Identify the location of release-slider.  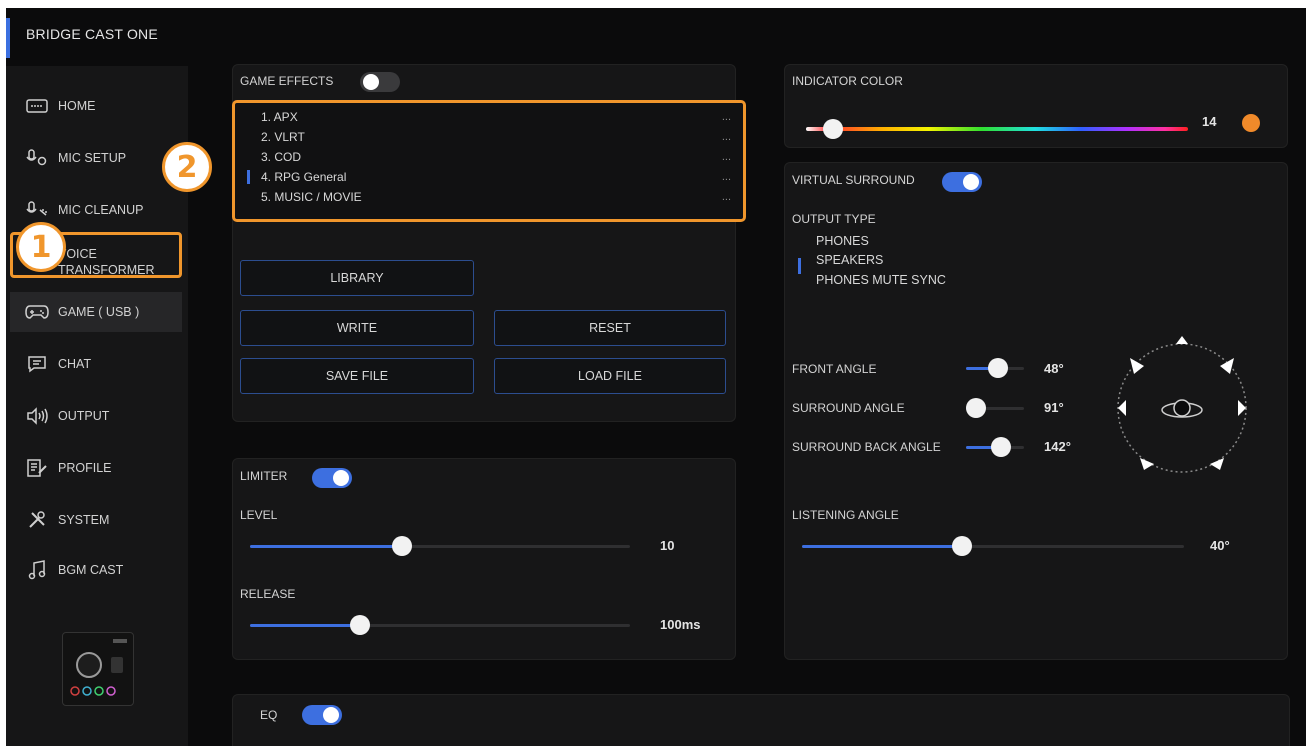
(440, 625).